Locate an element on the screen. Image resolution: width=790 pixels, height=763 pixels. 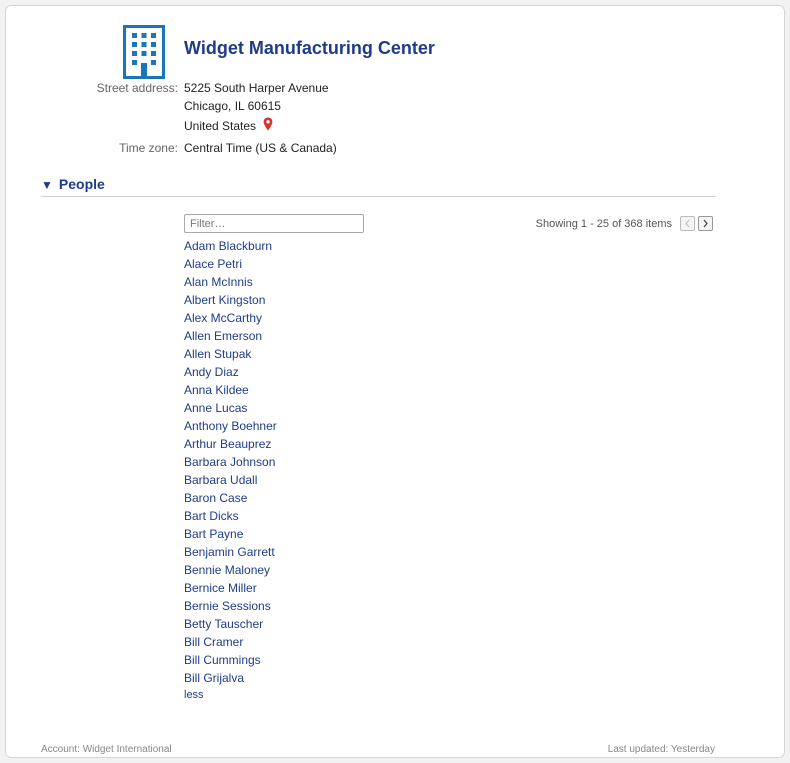
list-item: Allen Emerson is located at coordinates (230, 336).